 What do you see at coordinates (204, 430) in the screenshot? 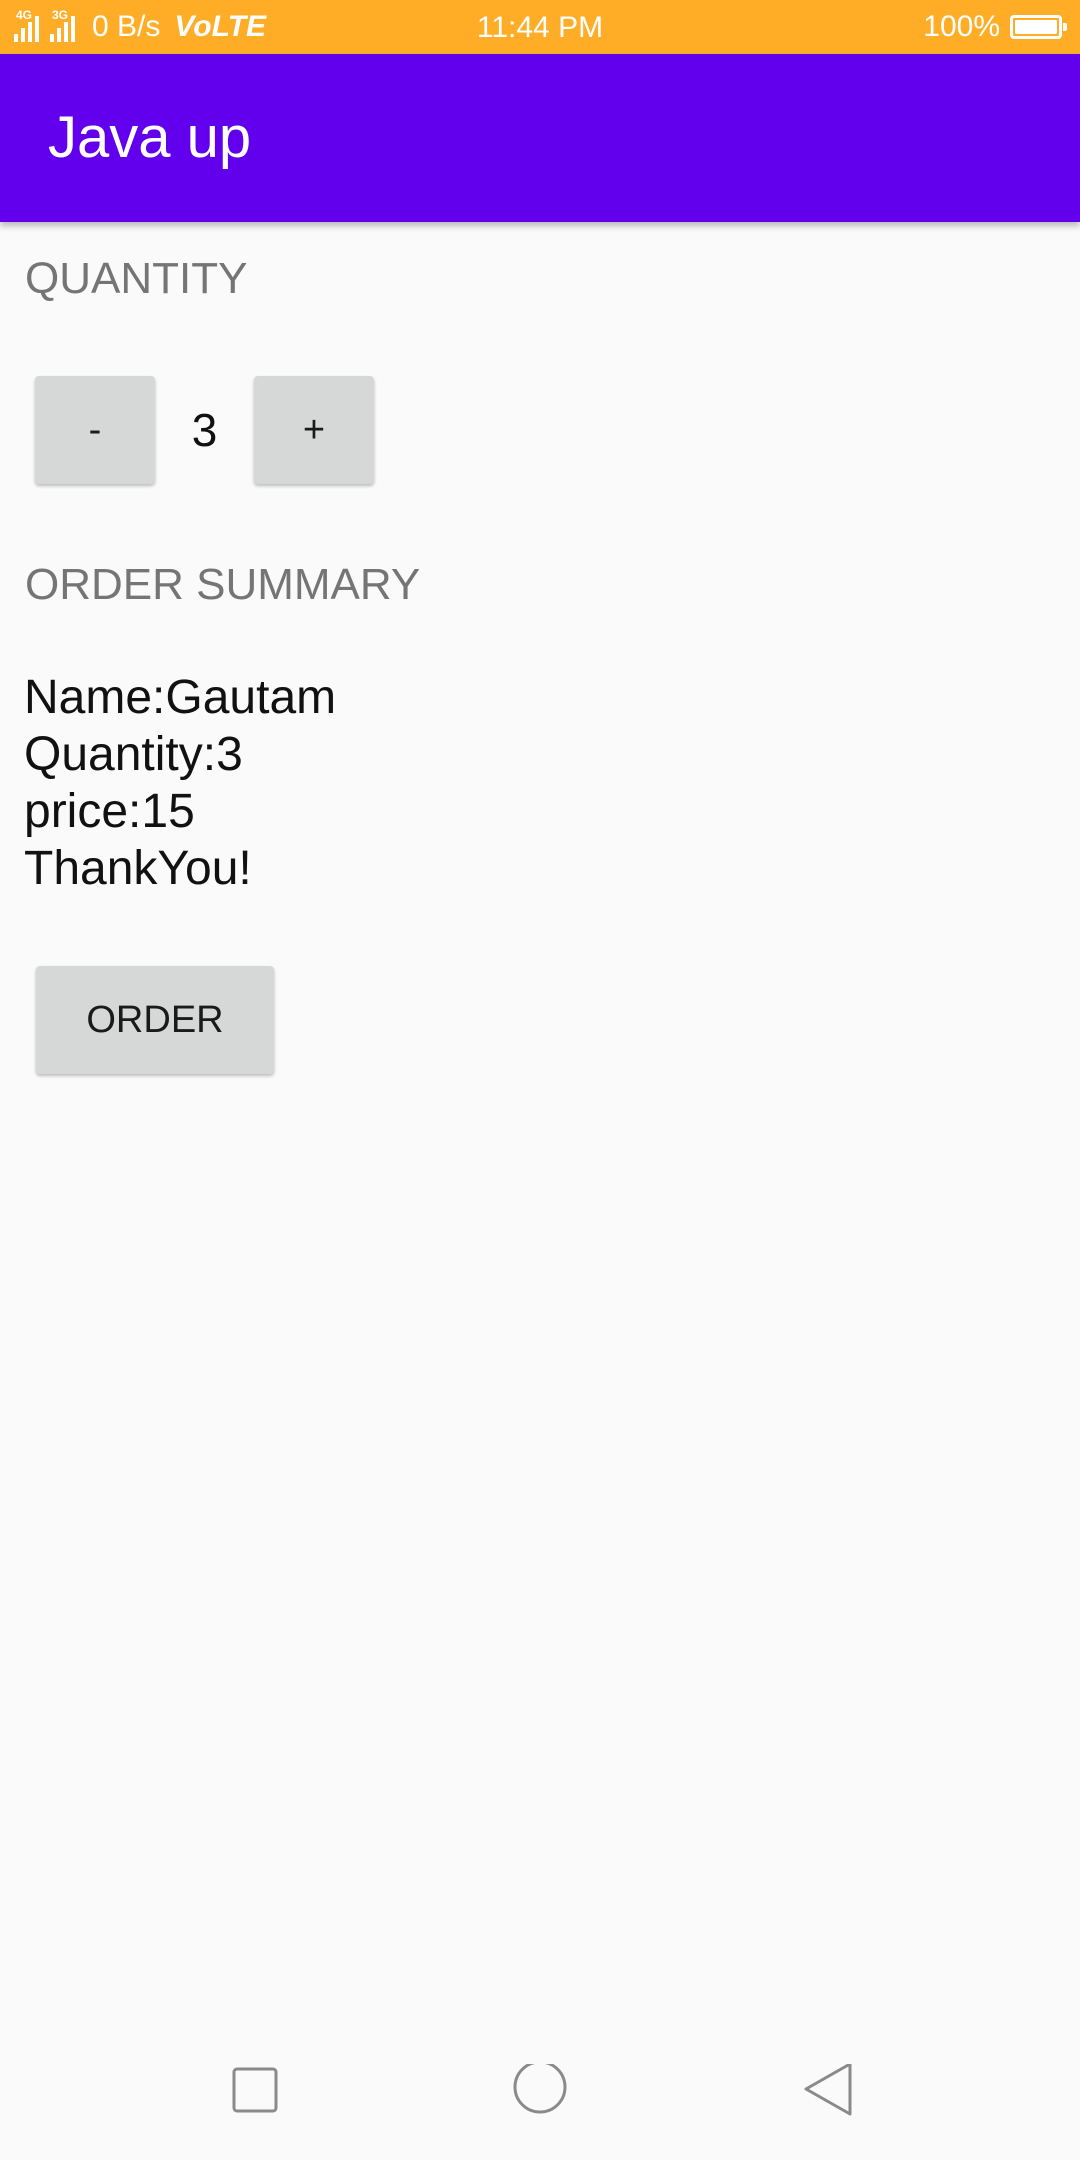
I see `quantity-value: 3` at bounding box center [204, 430].